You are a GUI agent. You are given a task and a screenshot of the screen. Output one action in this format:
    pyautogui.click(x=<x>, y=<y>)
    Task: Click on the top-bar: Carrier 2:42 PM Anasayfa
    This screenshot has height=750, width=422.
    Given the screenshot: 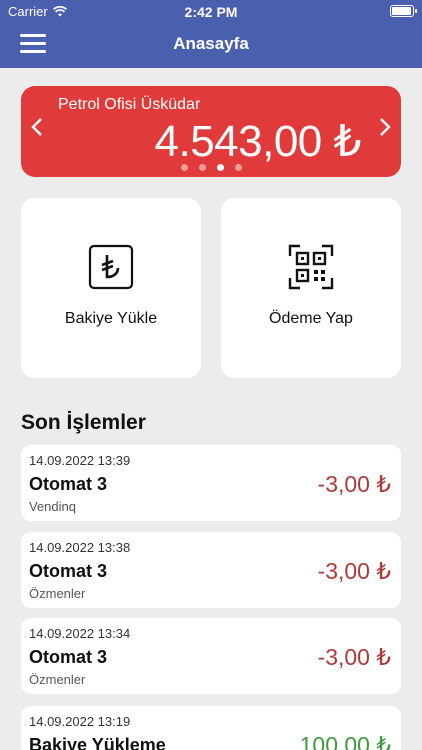 What is the action you would take?
    pyautogui.click(x=211, y=34)
    